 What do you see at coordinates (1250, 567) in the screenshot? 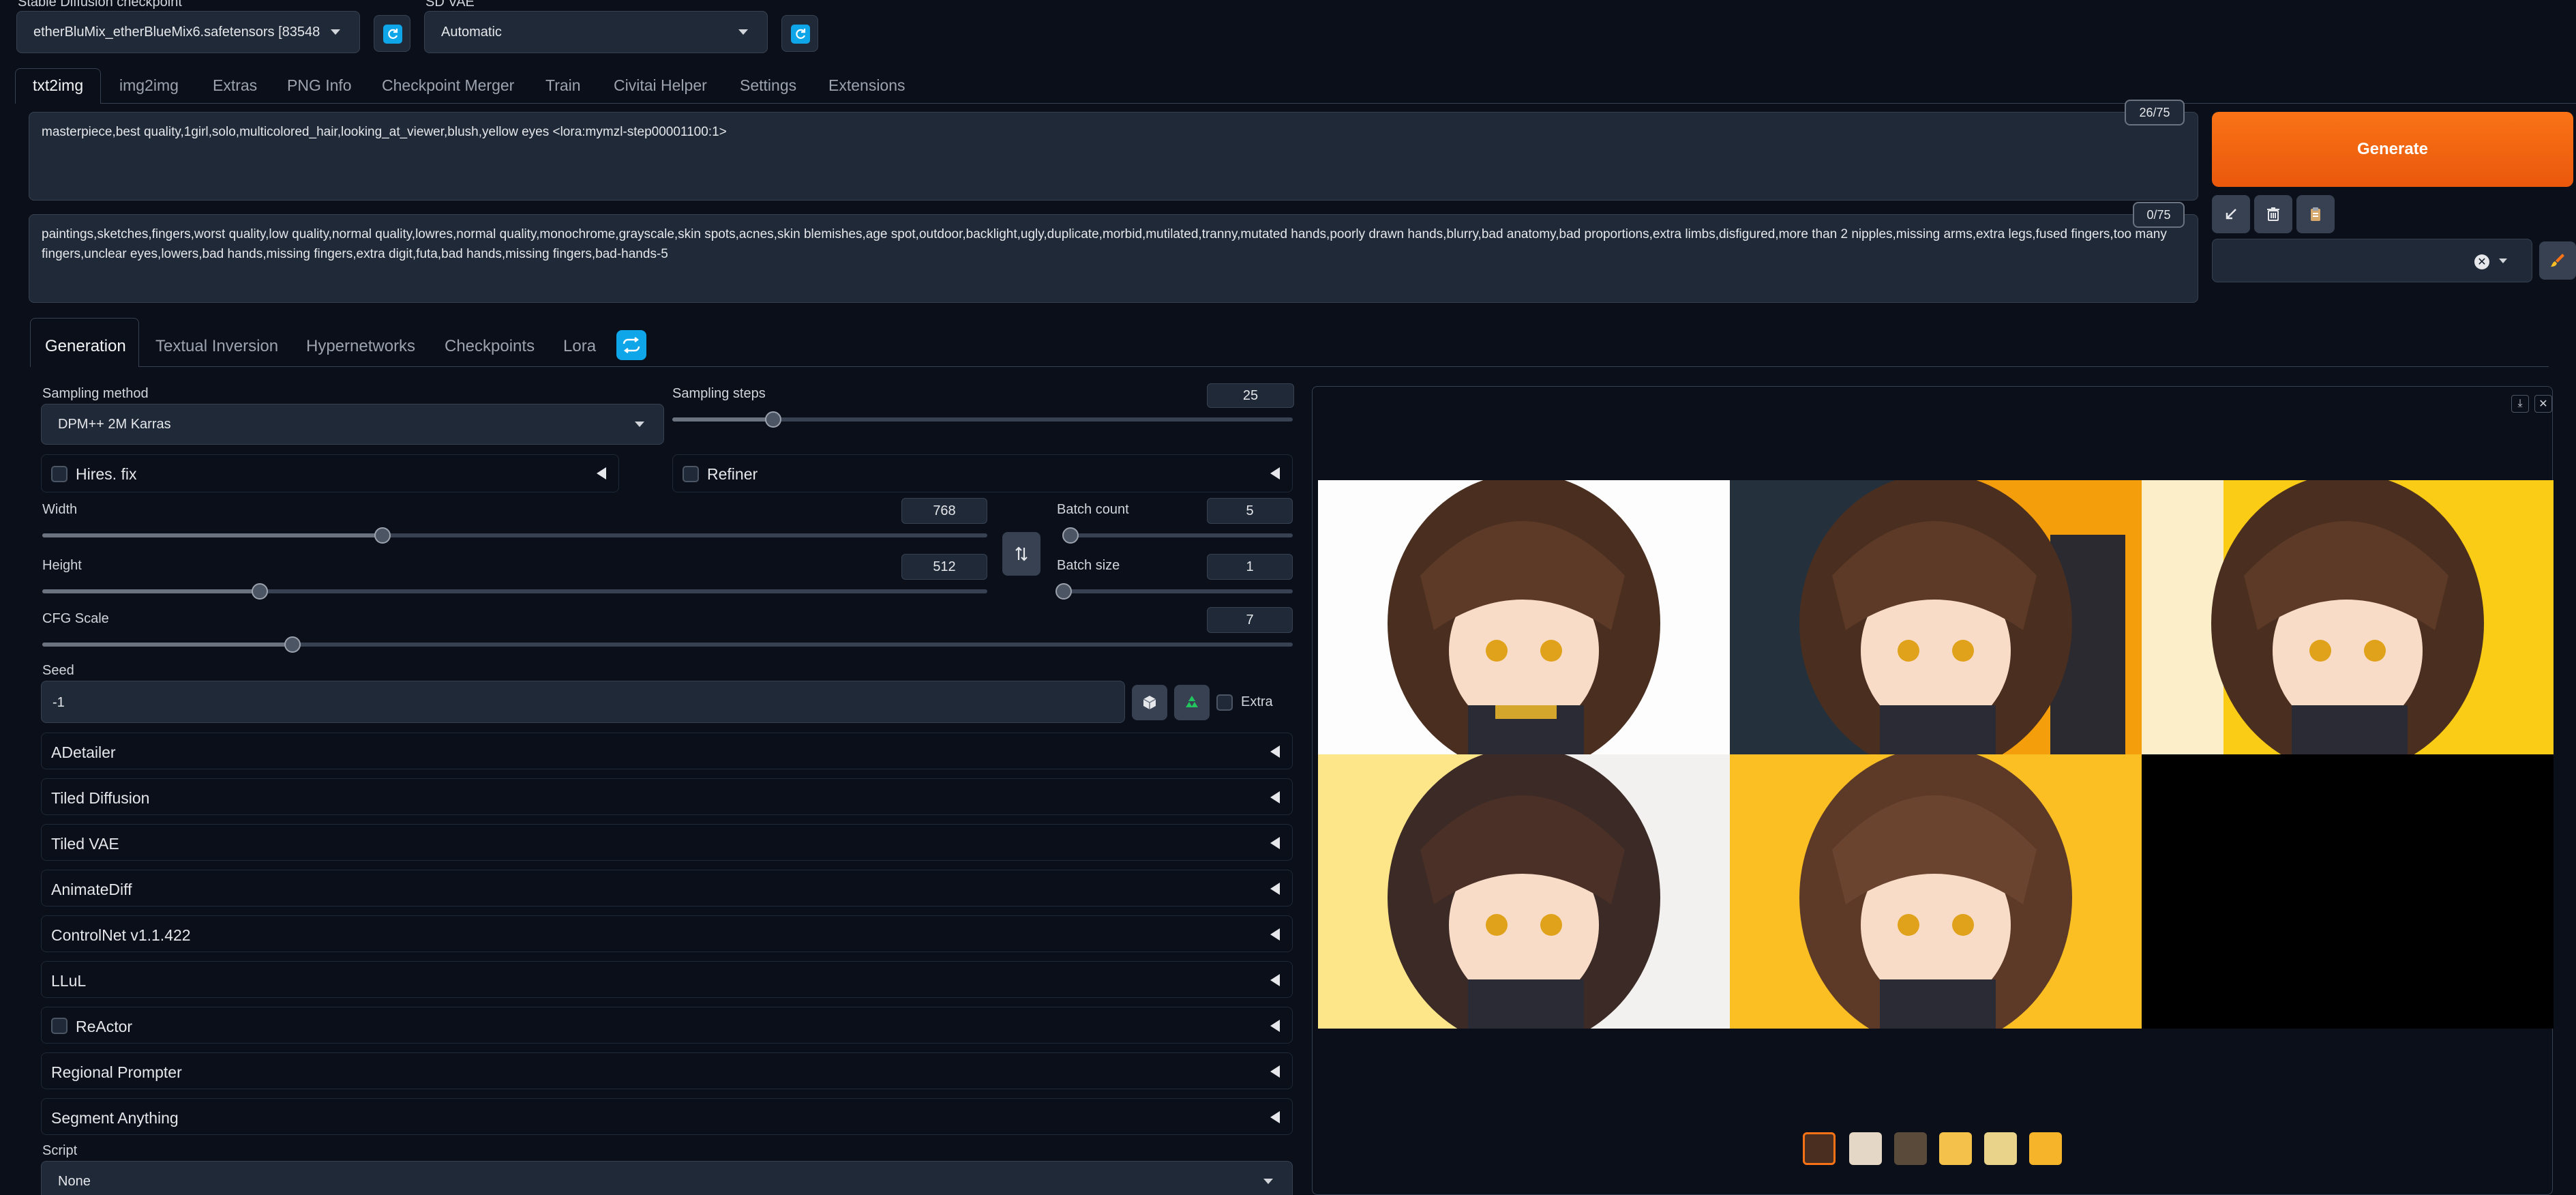
I see `batch-size-input: 1` at bounding box center [1250, 567].